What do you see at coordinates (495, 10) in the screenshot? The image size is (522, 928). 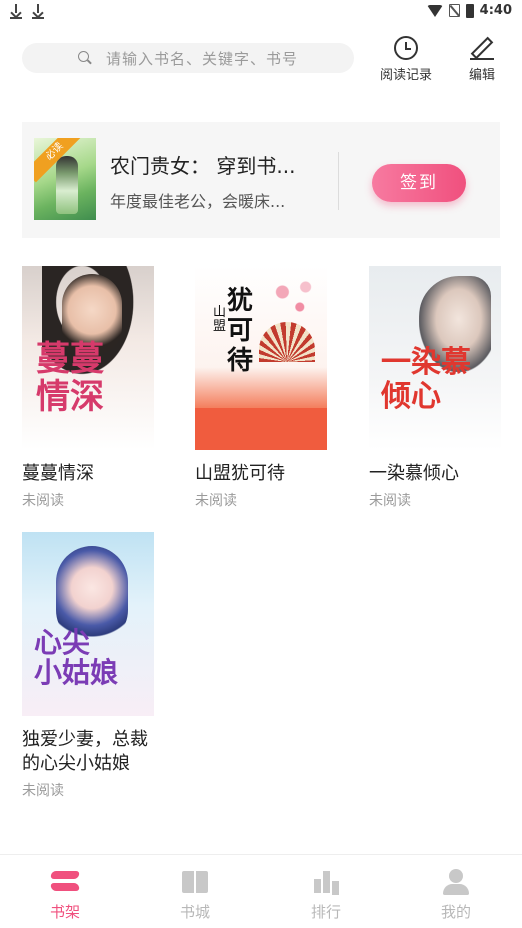 I see `status-time: 4:40` at bounding box center [495, 10].